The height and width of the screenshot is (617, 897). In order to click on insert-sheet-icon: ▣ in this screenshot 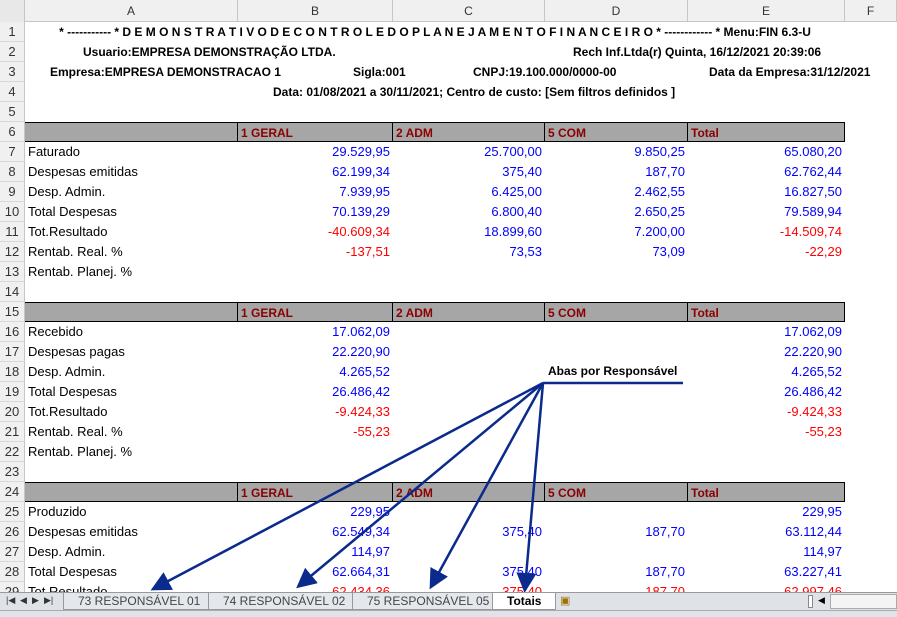, I will do `click(565, 600)`.